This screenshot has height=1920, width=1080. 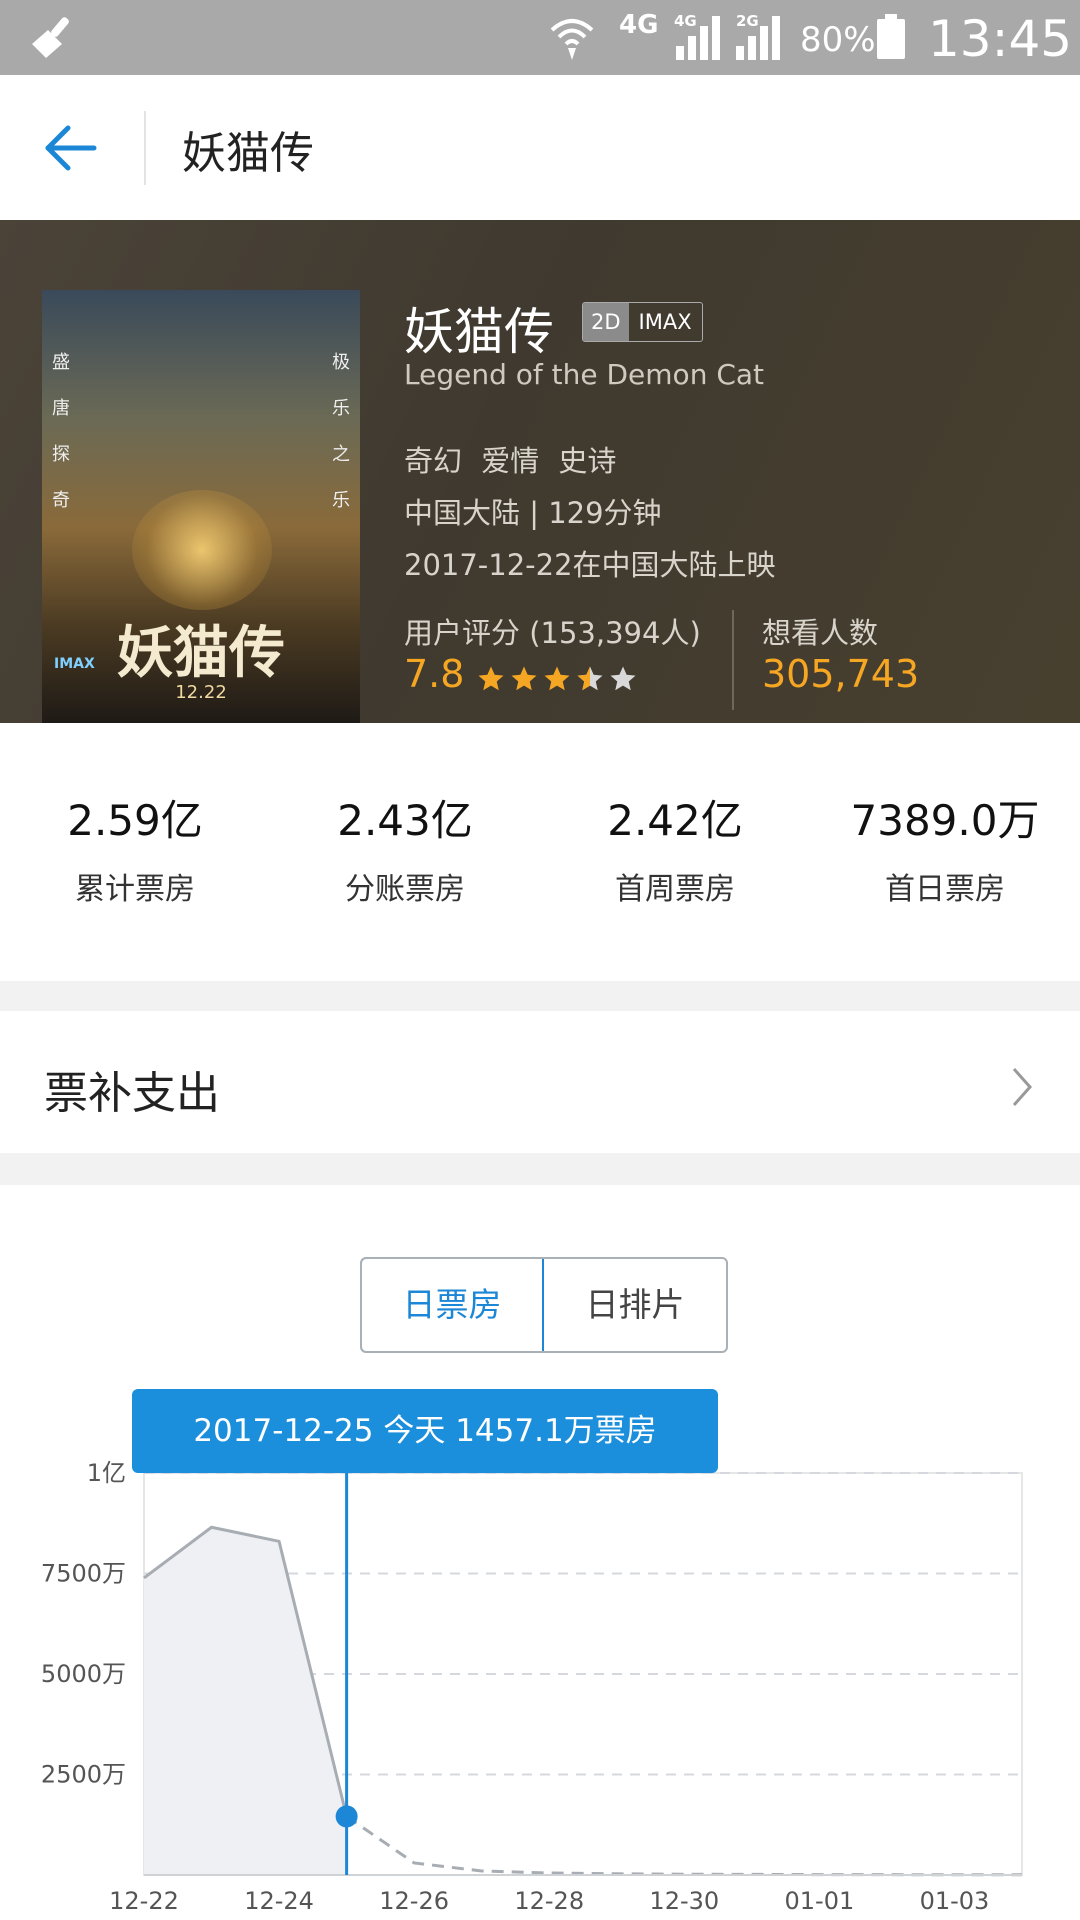 I want to click on stat-first-week: 2.42亿 首周票房, so click(x=675, y=847).